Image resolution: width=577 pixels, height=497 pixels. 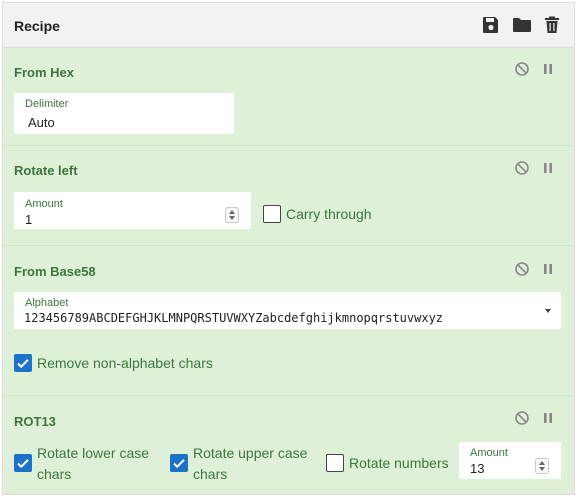 What do you see at coordinates (125, 363) in the screenshot?
I see `remove-non-alphabet-label: Remove non-alphabet chars` at bounding box center [125, 363].